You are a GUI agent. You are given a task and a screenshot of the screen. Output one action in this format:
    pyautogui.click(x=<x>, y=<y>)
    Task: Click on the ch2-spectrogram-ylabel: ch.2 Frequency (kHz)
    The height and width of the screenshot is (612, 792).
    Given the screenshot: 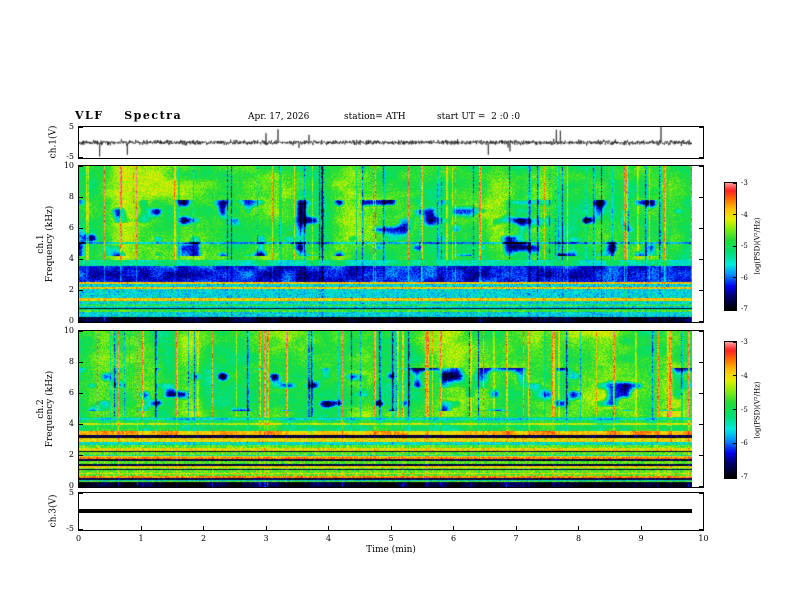 What is the action you would take?
    pyautogui.click(x=45, y=409)
    